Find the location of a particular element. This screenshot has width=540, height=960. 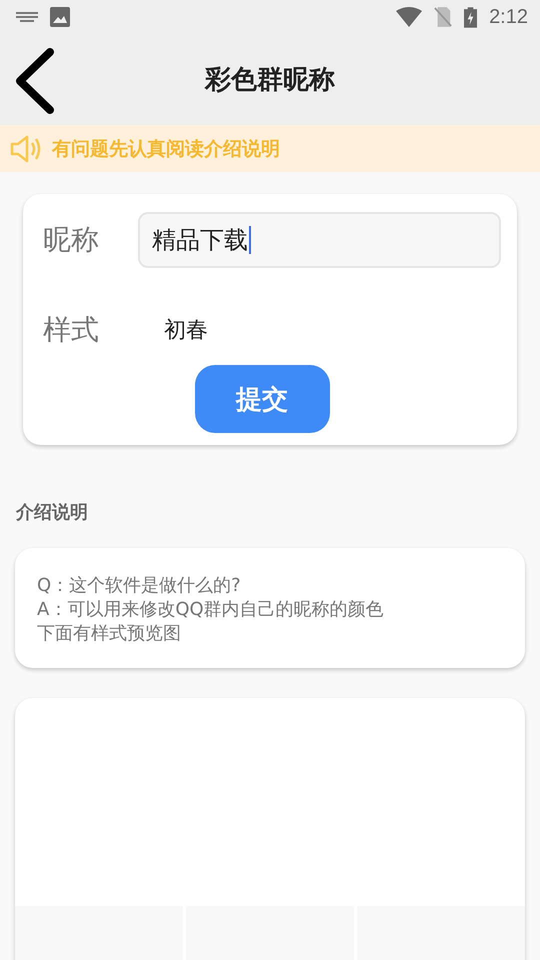

image-icon is located at coordinates (60, 17).